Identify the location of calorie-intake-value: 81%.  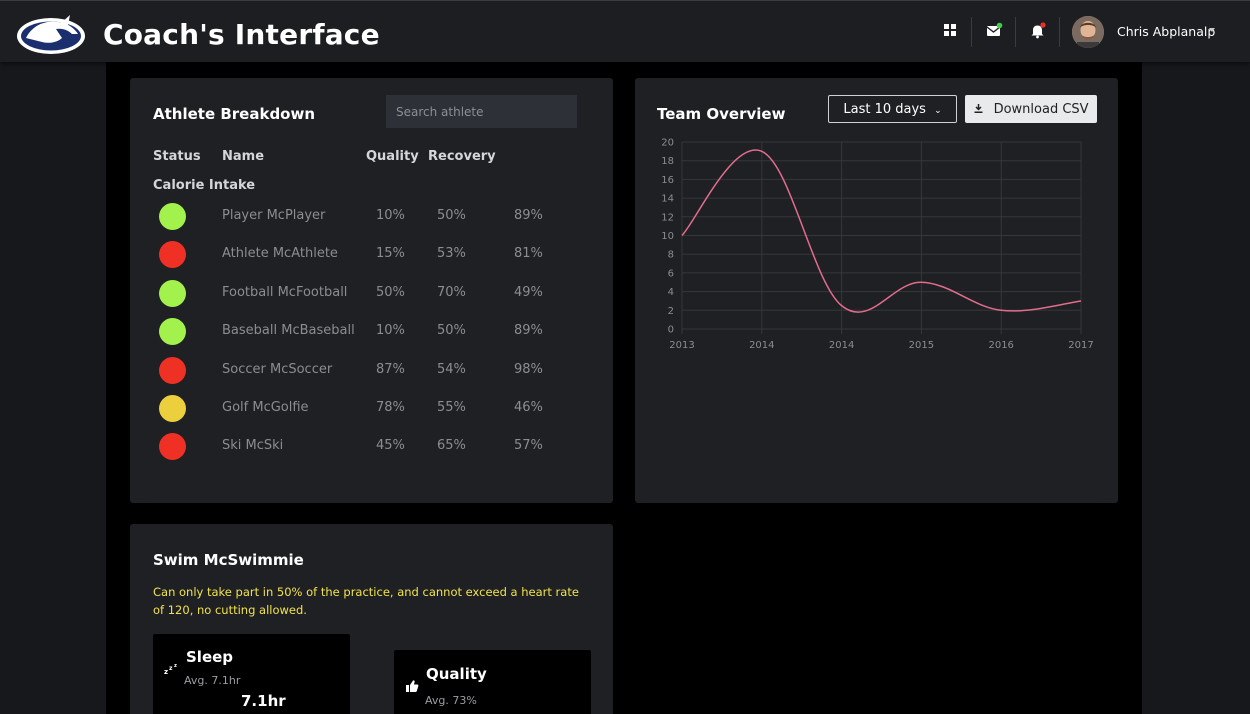
(528, 254).